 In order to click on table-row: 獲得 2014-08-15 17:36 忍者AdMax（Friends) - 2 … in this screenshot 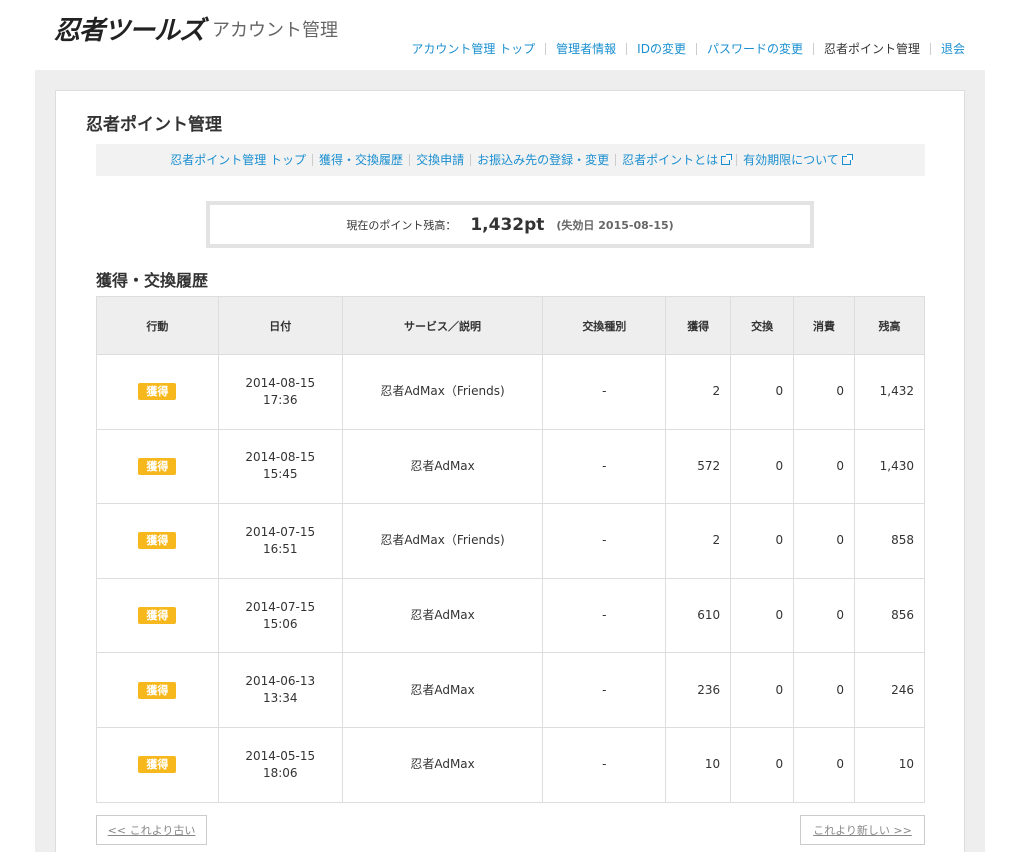, I will do `click(510, 392)`.